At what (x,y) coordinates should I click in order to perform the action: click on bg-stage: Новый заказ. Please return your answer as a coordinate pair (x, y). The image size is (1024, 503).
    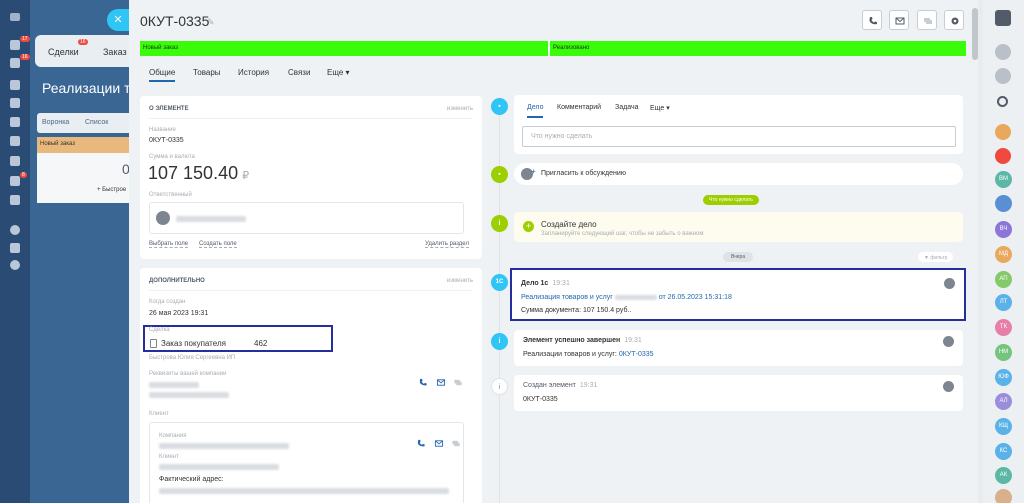
    Looking at the image, I should click on (83, 145).